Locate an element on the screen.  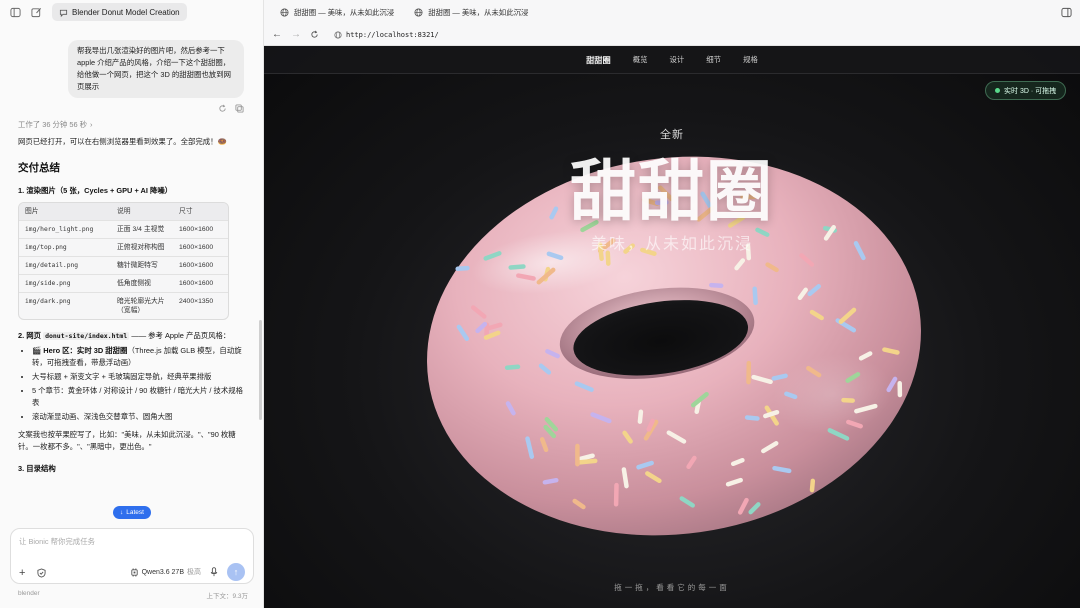
model-level: 极高 is located at coordinates (194, 572).